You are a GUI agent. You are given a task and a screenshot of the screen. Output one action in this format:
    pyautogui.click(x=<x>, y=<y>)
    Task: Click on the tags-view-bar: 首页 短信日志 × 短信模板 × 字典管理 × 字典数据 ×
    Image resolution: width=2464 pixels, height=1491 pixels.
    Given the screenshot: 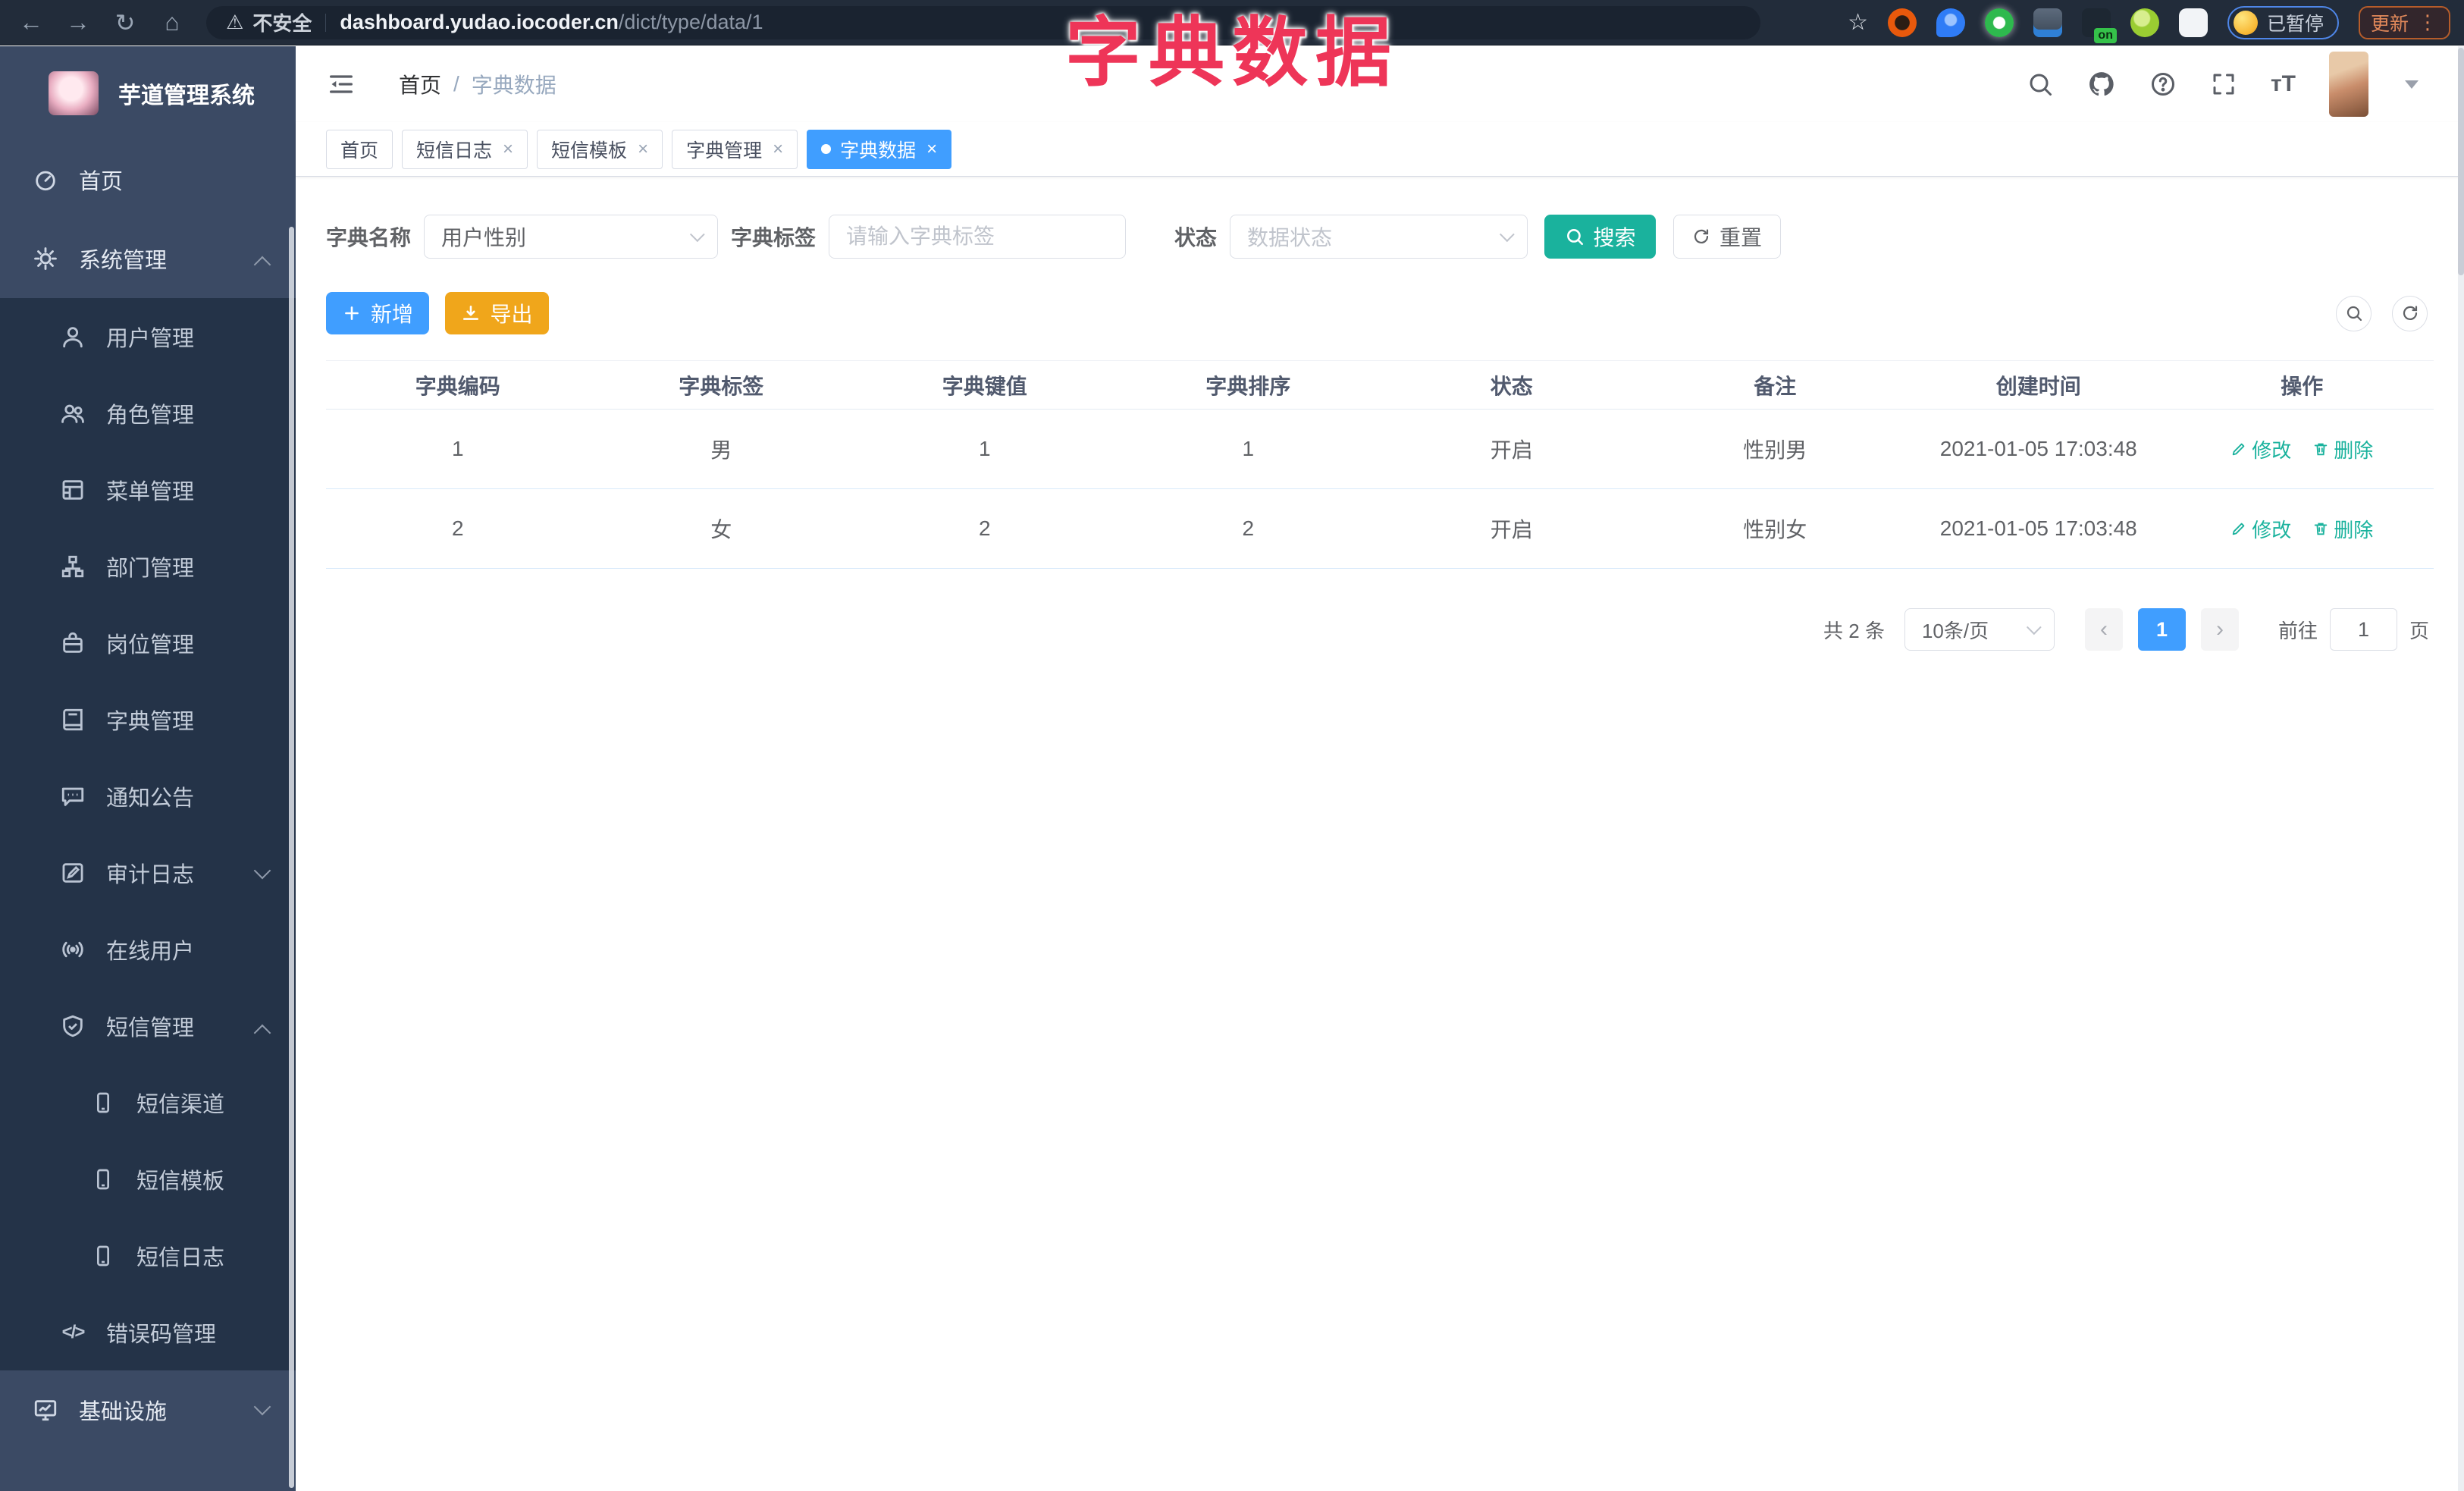 What is the action you would take?
    pyautogui.click(x=1380, y=149)
    